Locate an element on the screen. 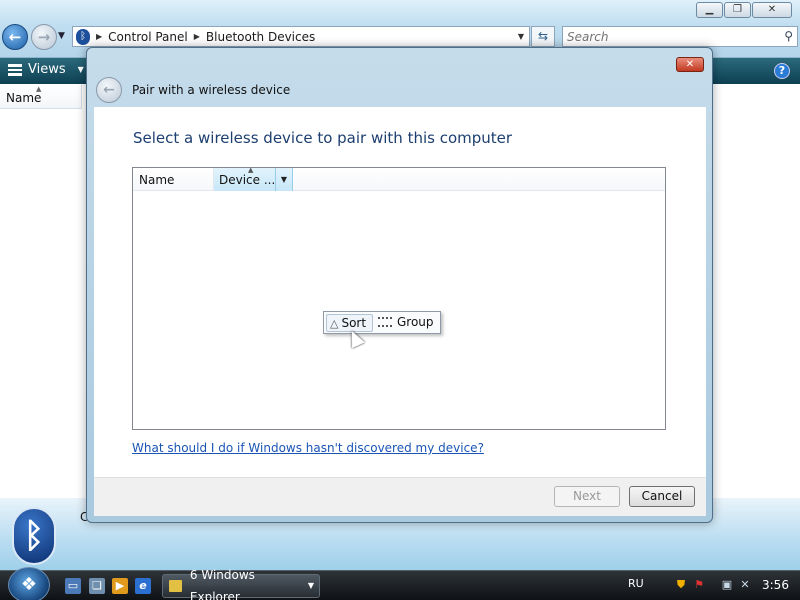 The width and height of the screenshot is (800, 600). clock: 3:56 is located at coordinates (775, 585).